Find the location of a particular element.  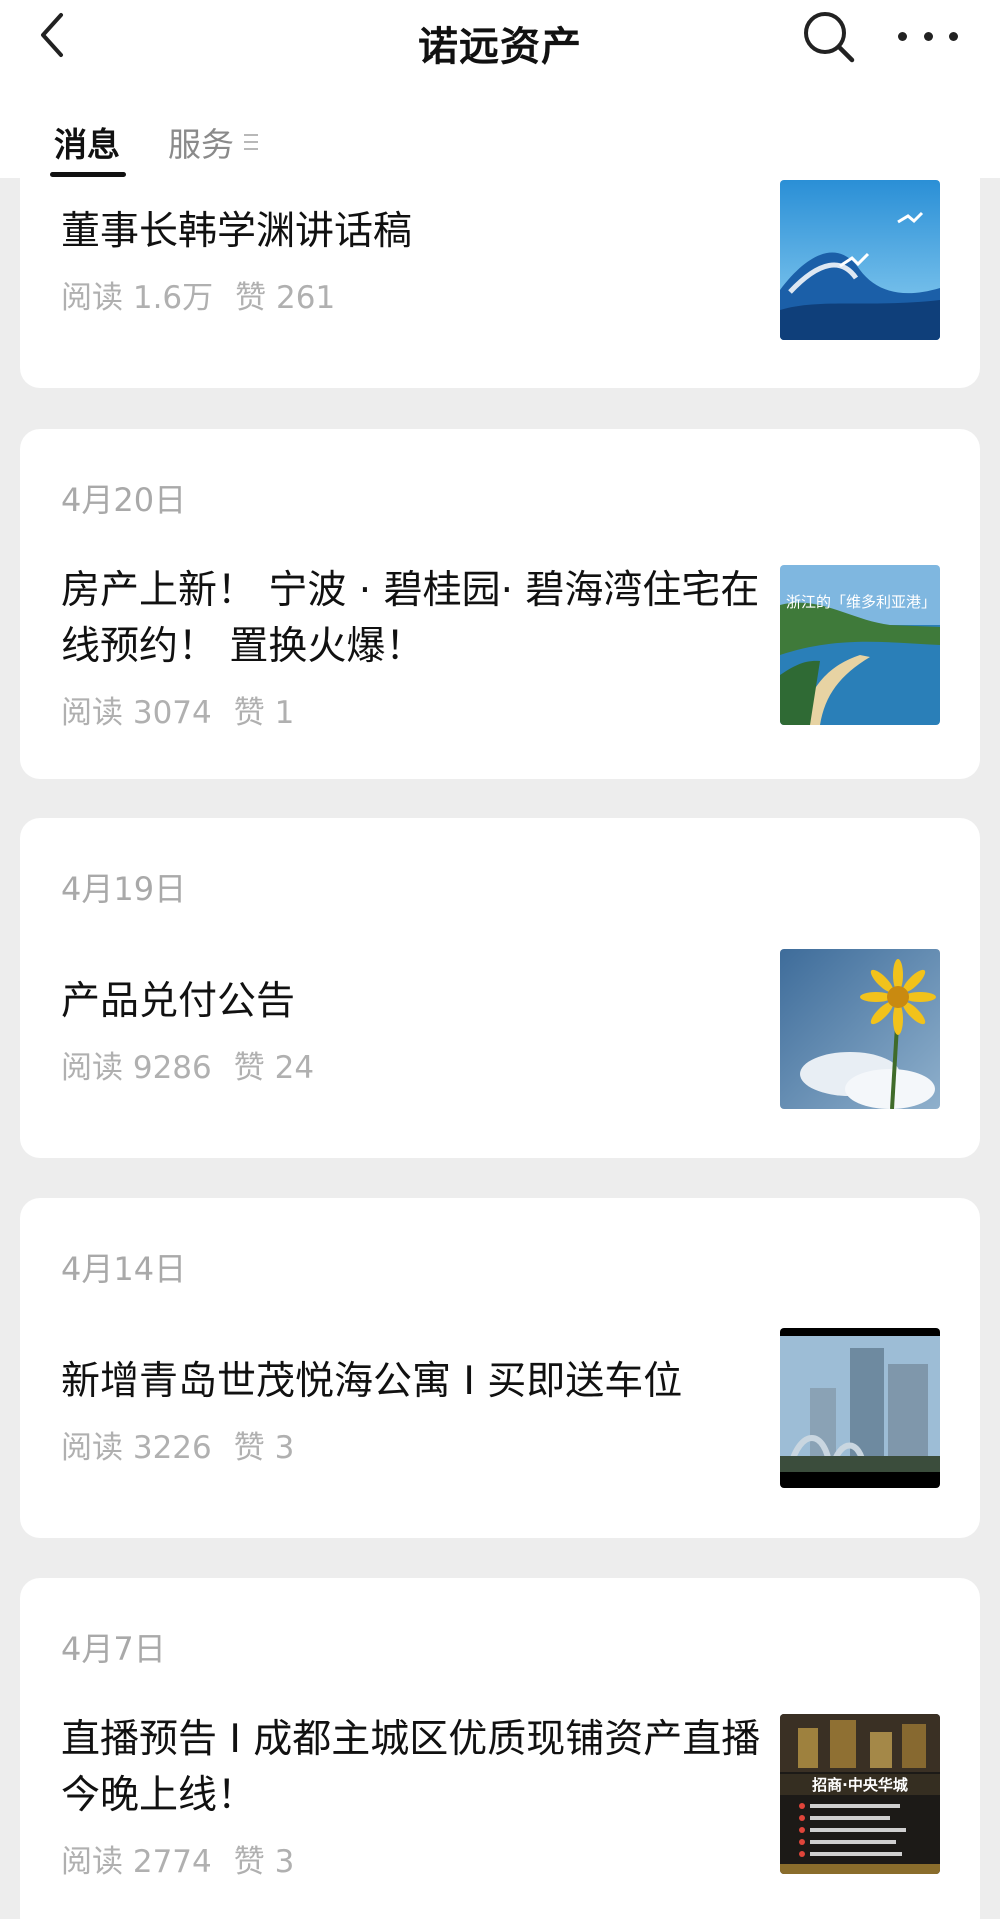

article-date: 4月14日 is located at coordinates (124, 1269).